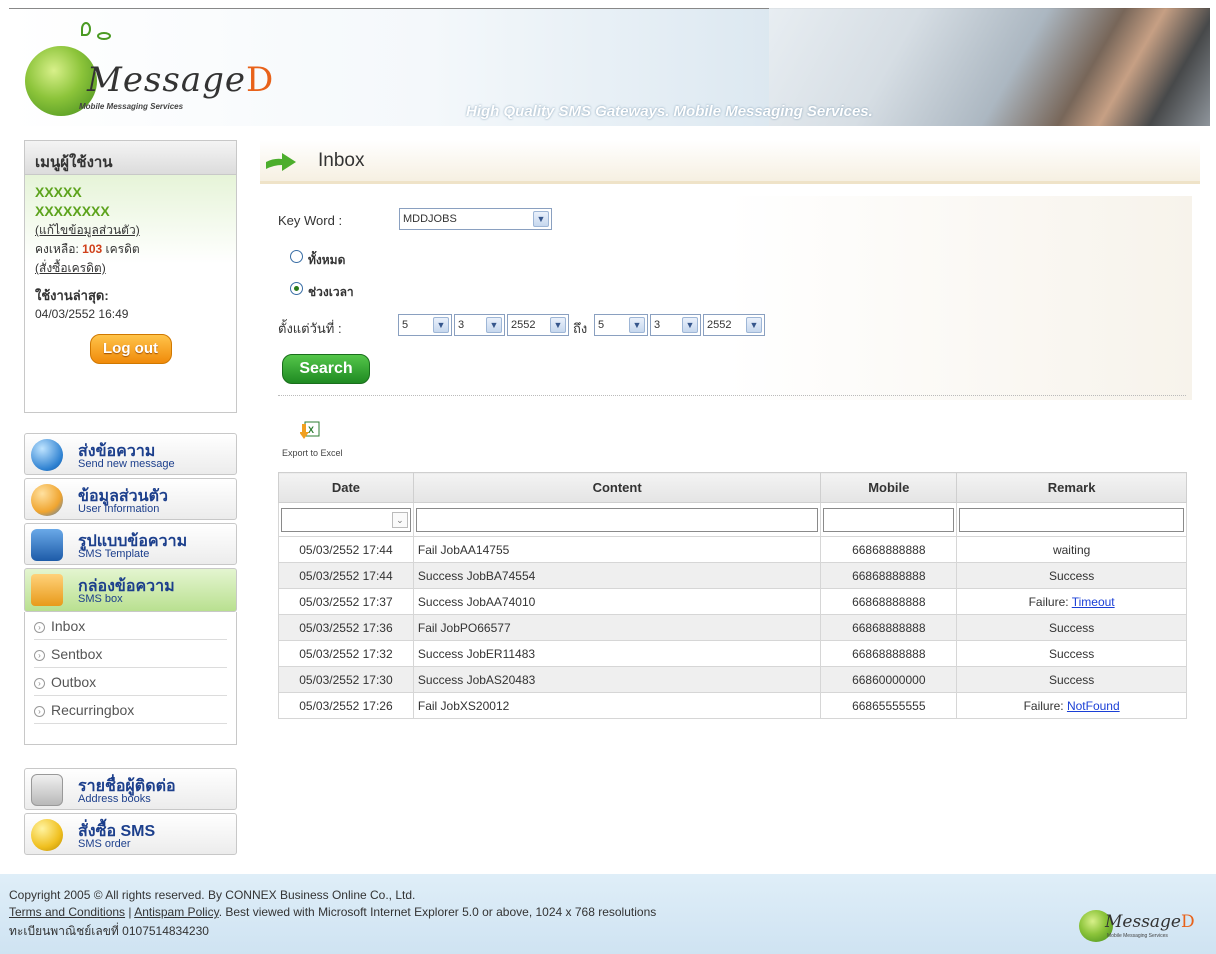 The height and width of the screenshot is (954, 1216). I want to click on nav-smsbox-sub: SMS box, so click(100, 599).